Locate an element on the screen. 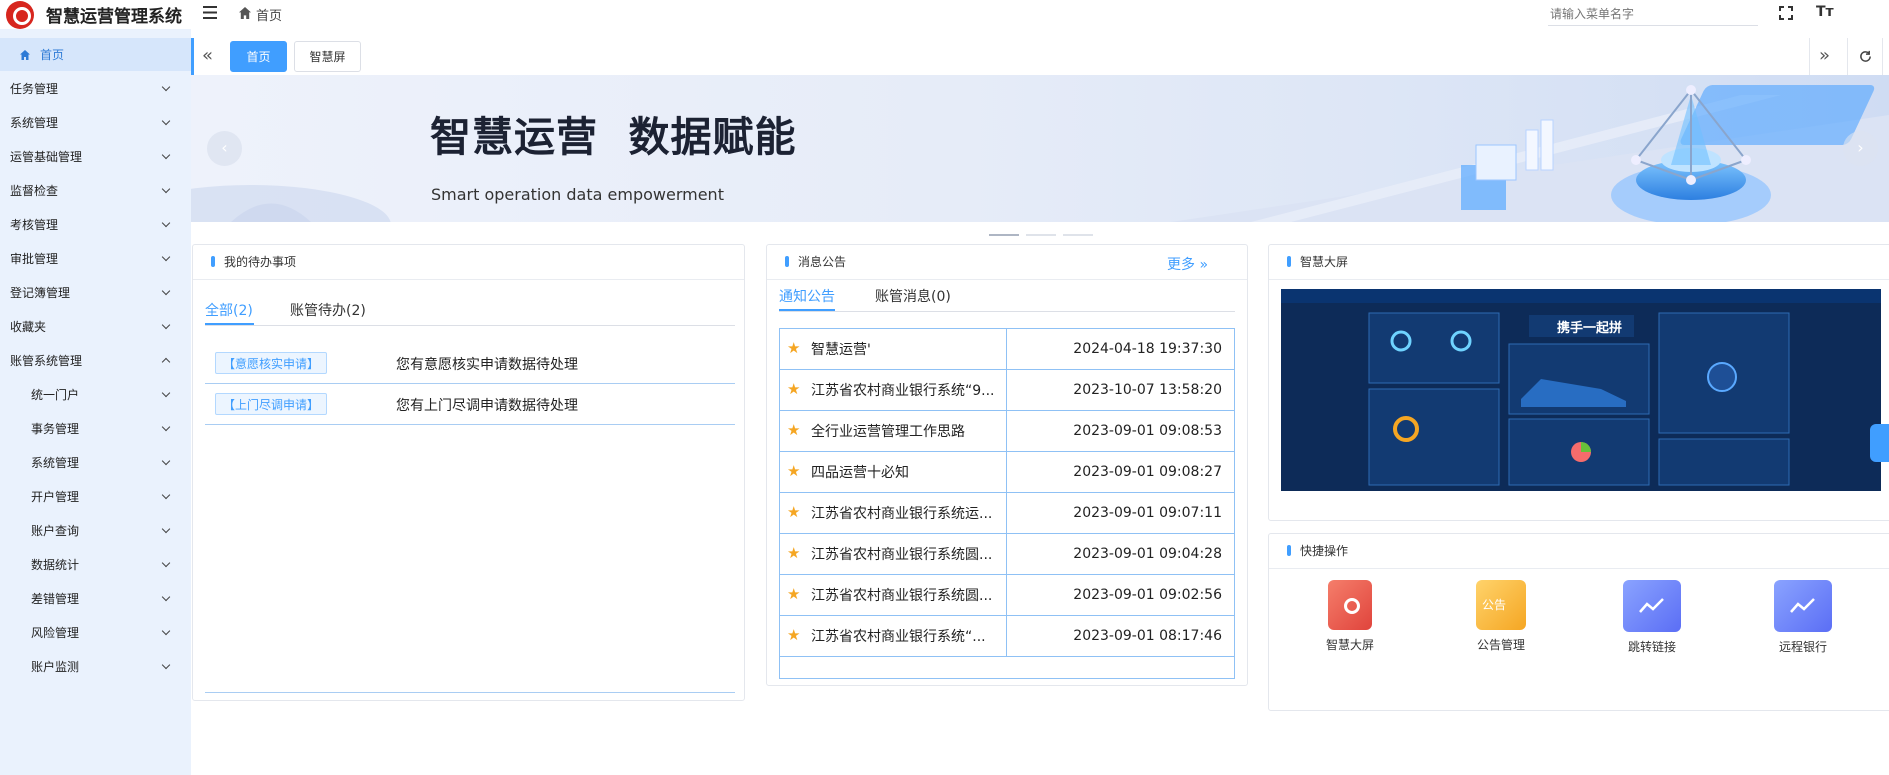  table-row: ★ 智慧运营' 2024-04-18 19:37:30 is located at coordinates (1007, 349).